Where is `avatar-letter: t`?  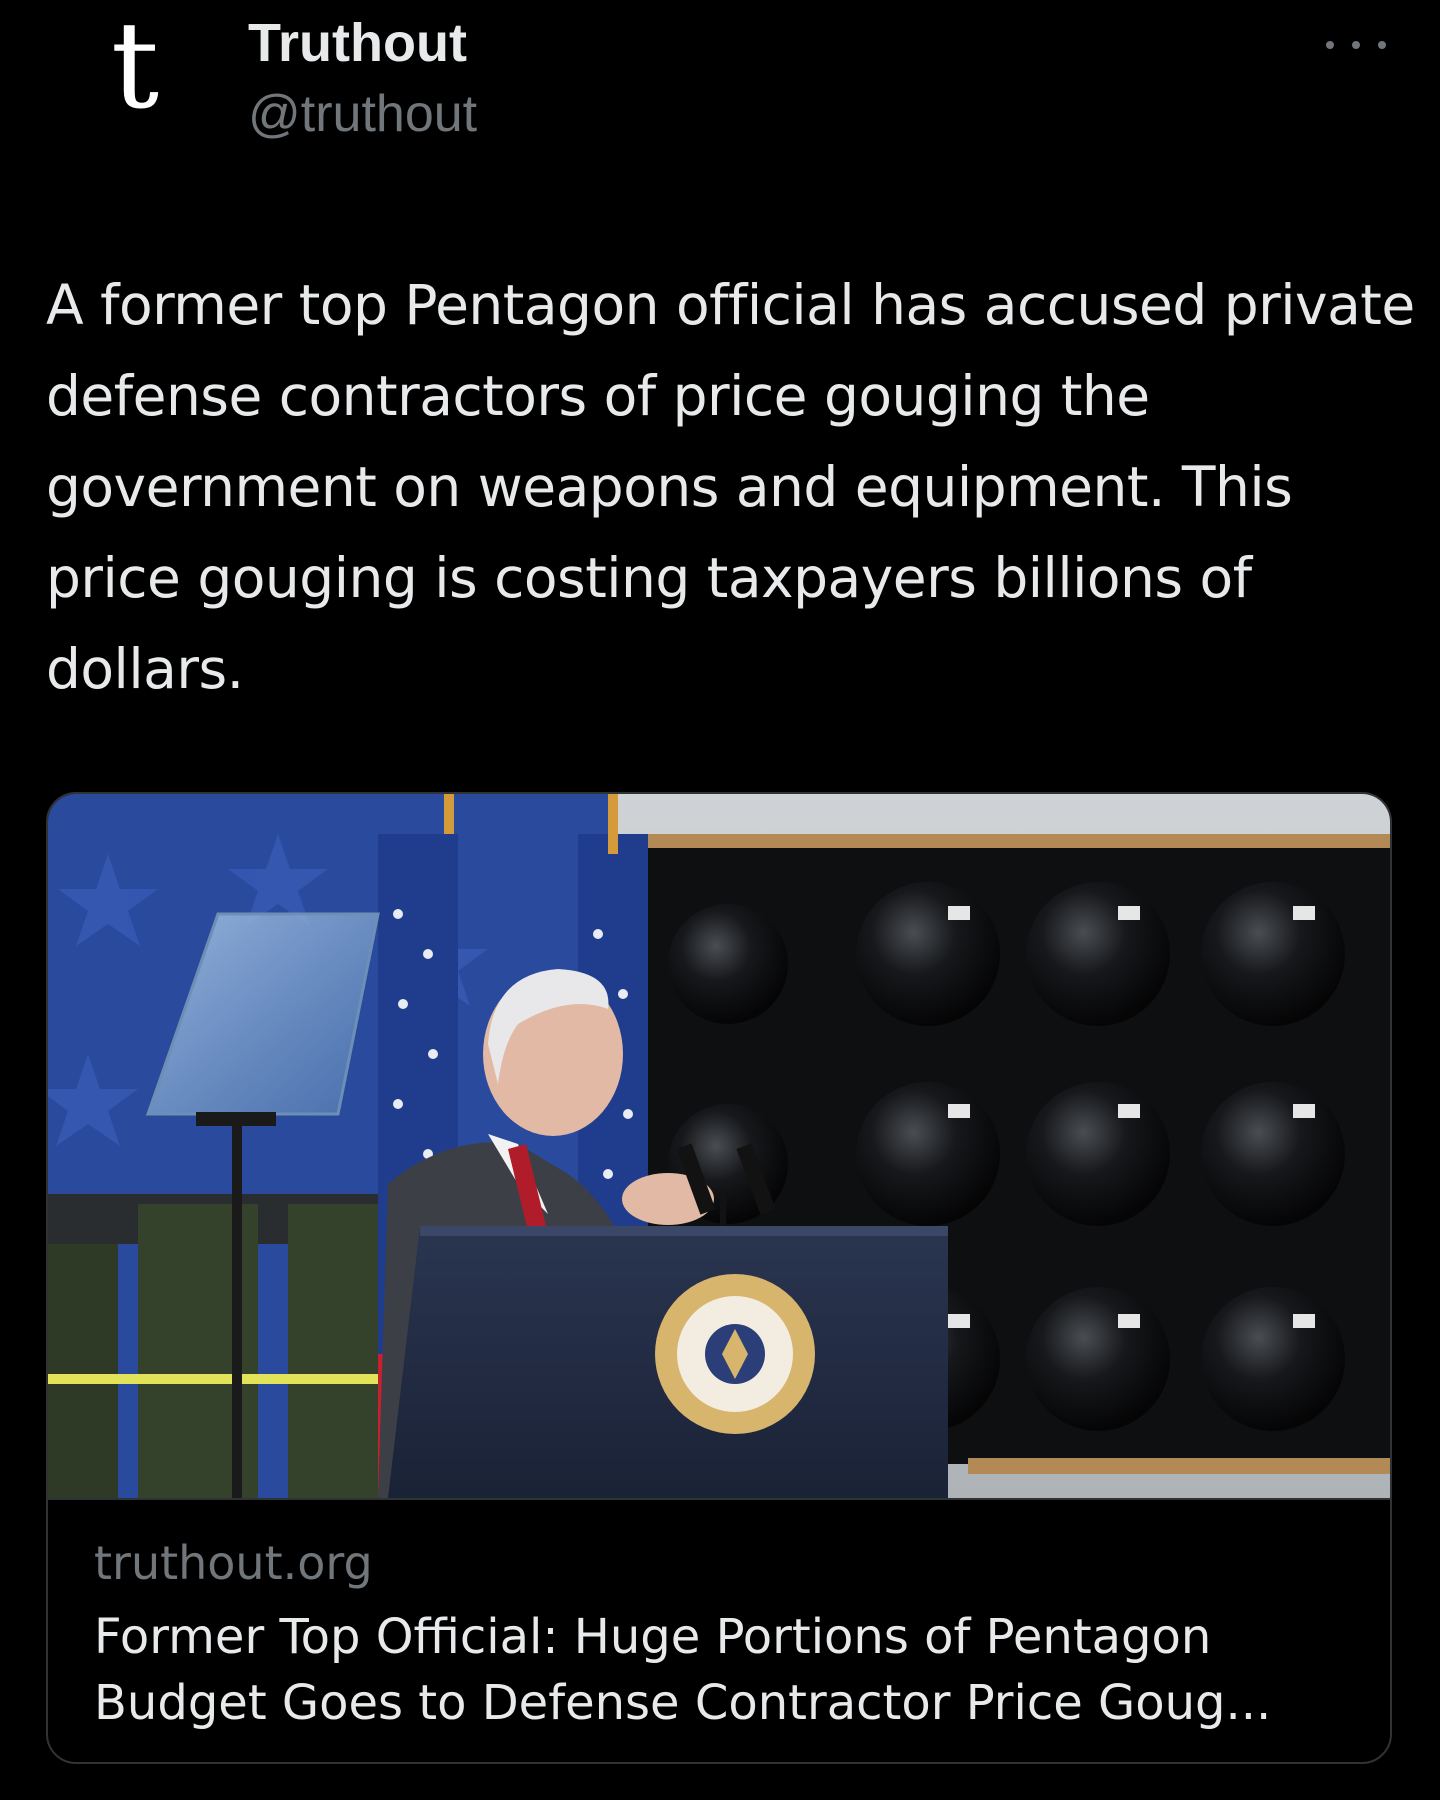
avatar-letter: t is located at coordinates (135, 68).